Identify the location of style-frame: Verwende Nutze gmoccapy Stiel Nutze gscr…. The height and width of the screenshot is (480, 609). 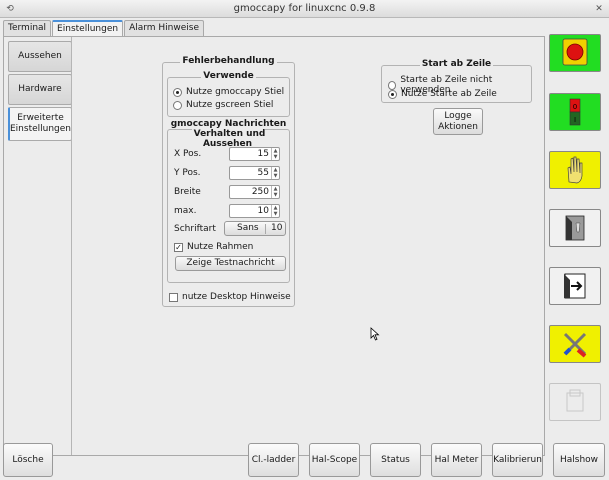
(228, 94).